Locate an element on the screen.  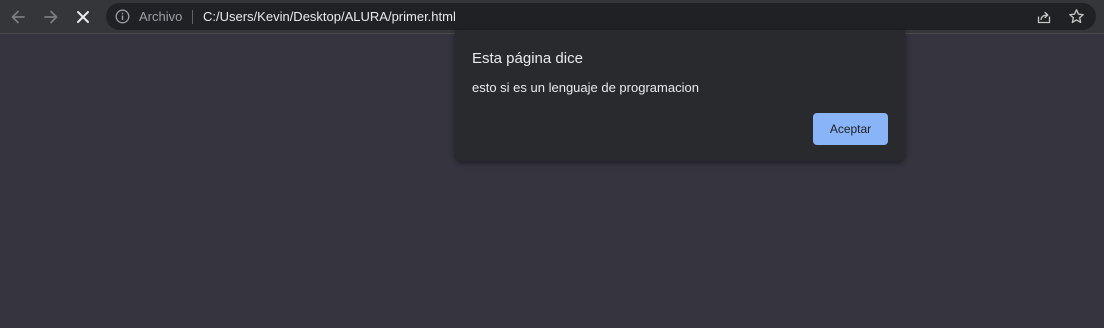
accept-button: Aceptar is located at coordinates (850, 129).